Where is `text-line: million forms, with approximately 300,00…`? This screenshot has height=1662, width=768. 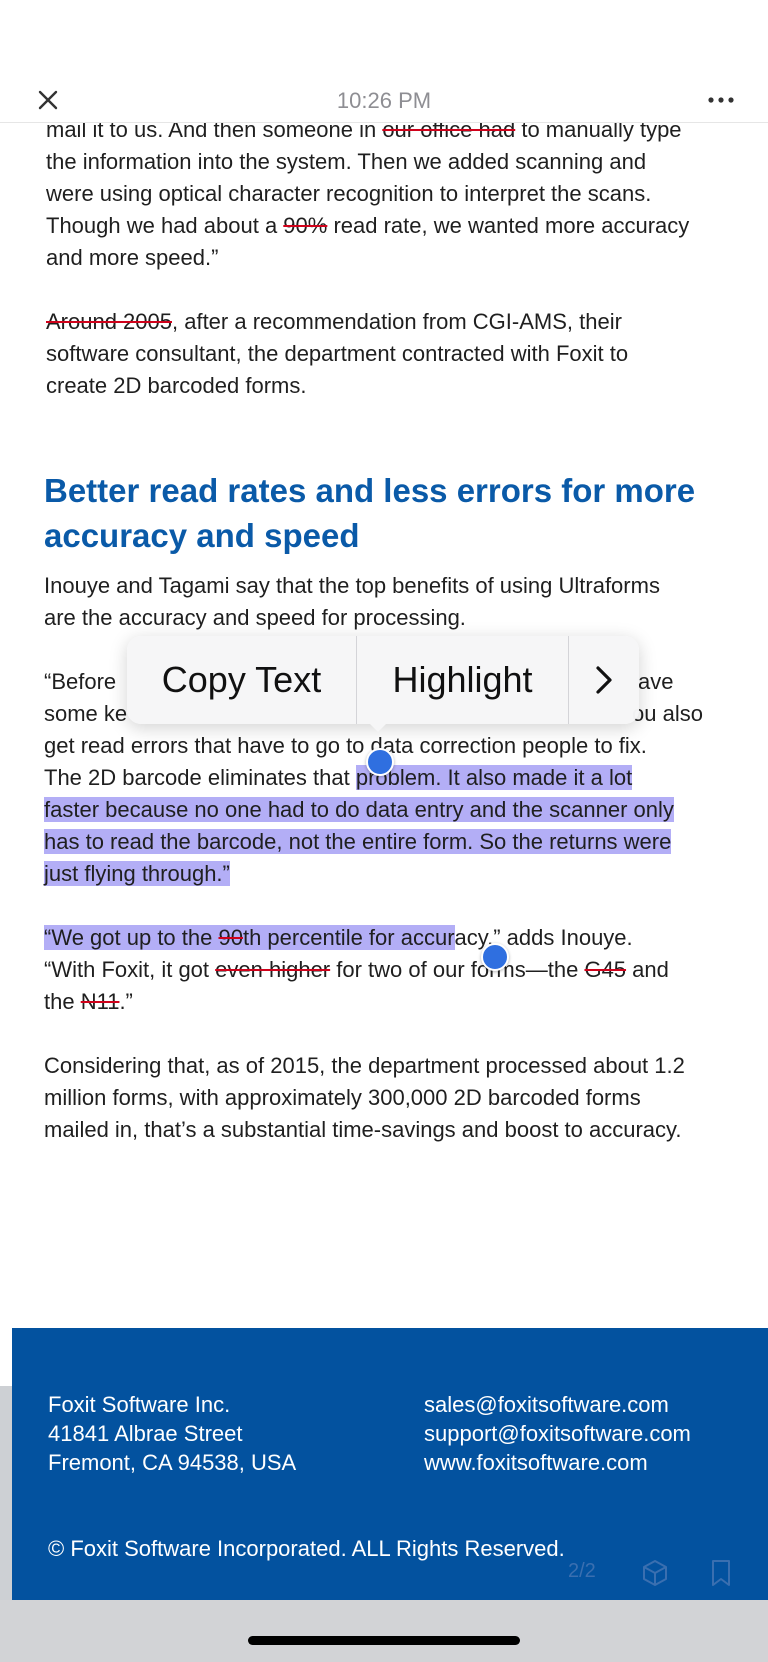
text-line: million forms, with approximately 300,00… is located at coordinates (342, 1097).